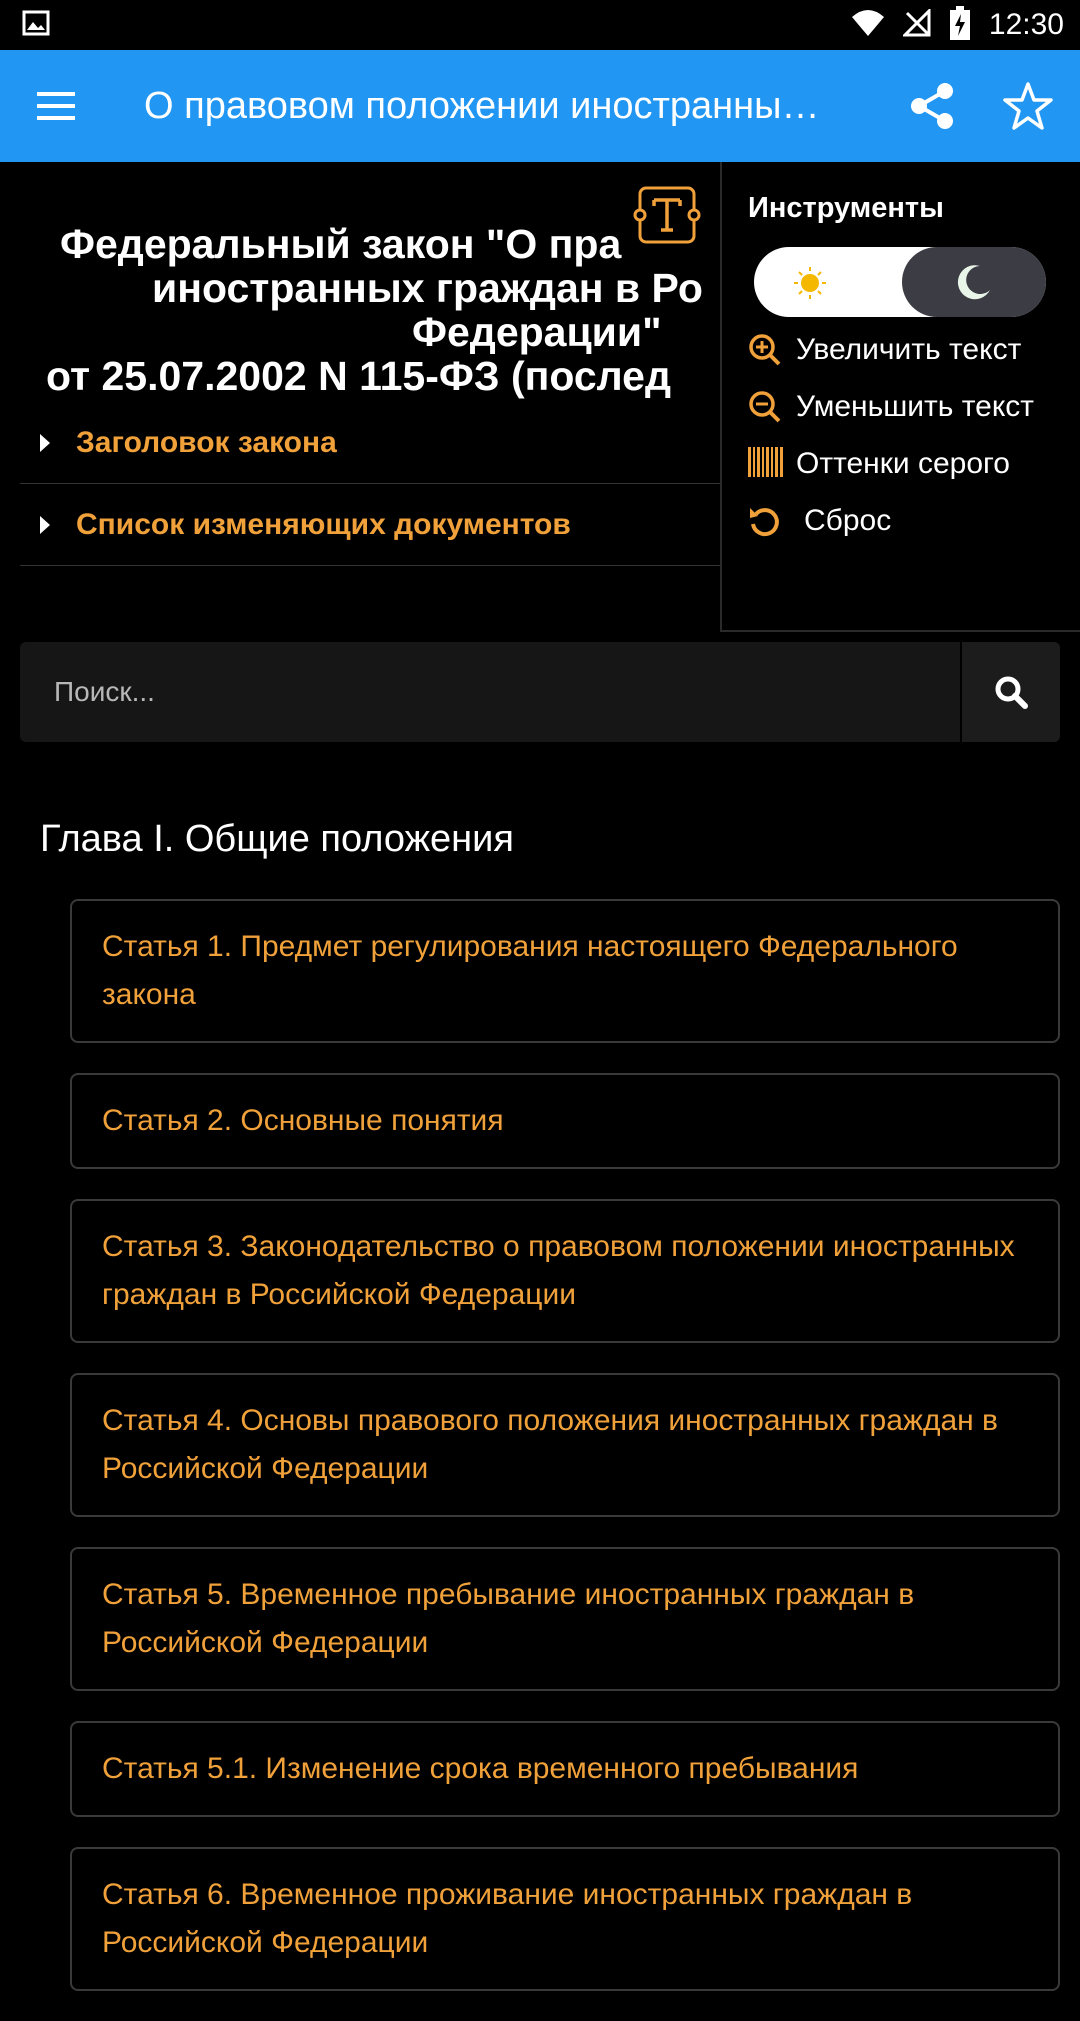 This screenshot has height=2021, width=1080. I want to click on tools-title: Инструменты, so click(846, 208).